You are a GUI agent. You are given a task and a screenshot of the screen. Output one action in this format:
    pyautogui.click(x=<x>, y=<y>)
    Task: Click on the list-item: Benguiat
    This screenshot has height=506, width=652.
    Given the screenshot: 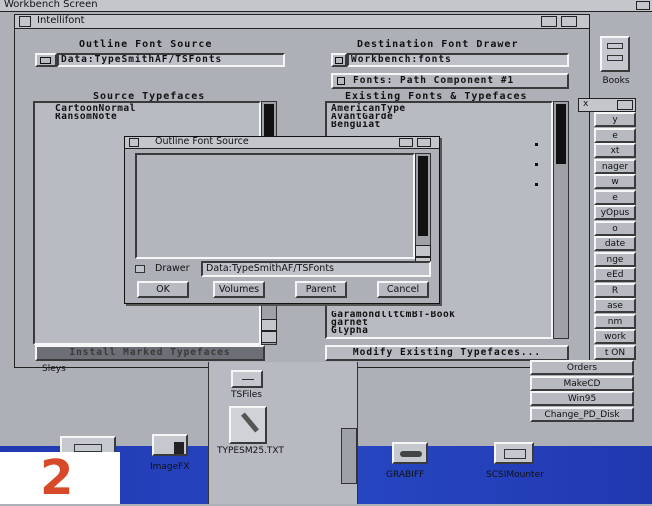 What is the action you would take?
    pyautogui.click(x=439, y=125)
    